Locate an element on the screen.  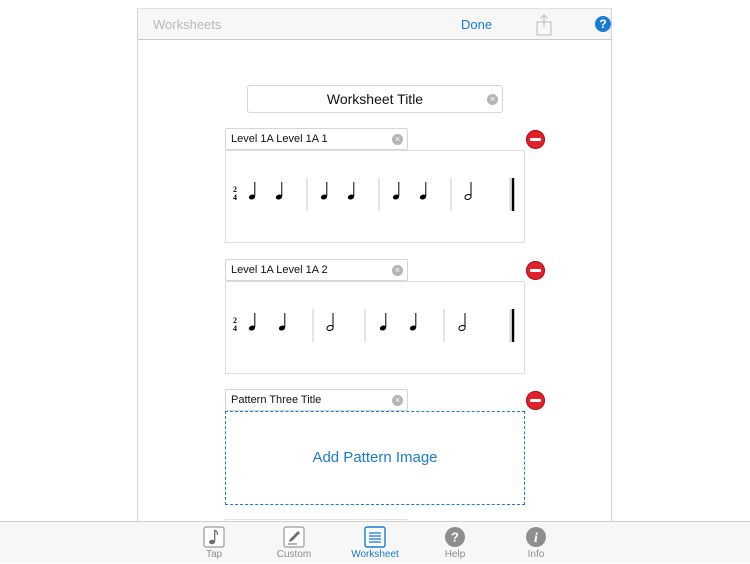
pencil-icon is located at coordinates (294, 537).